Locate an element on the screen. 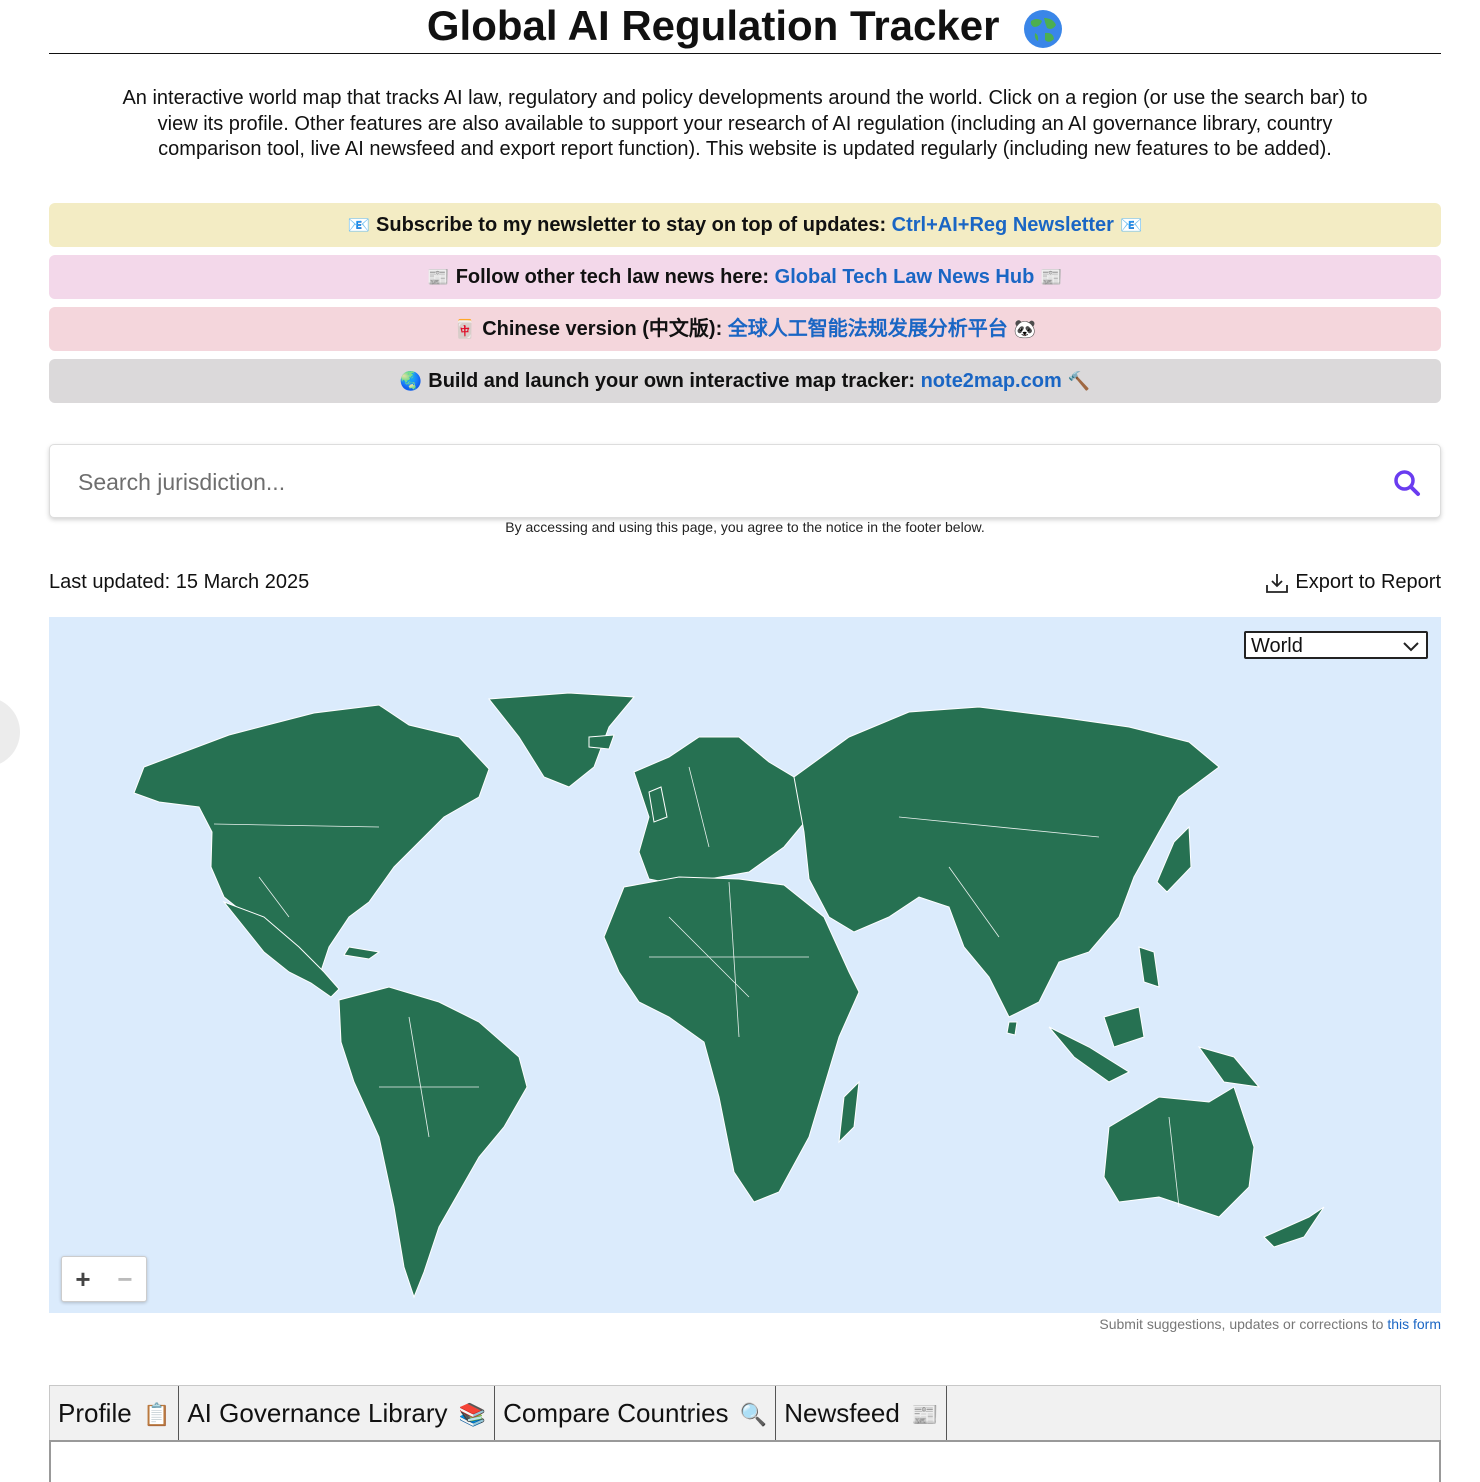  chinese-version-banner: 🀄 Chinese version (中文版): 全球人工智能法规发展分析平台 🐼 is located at coordinates (745, 329).